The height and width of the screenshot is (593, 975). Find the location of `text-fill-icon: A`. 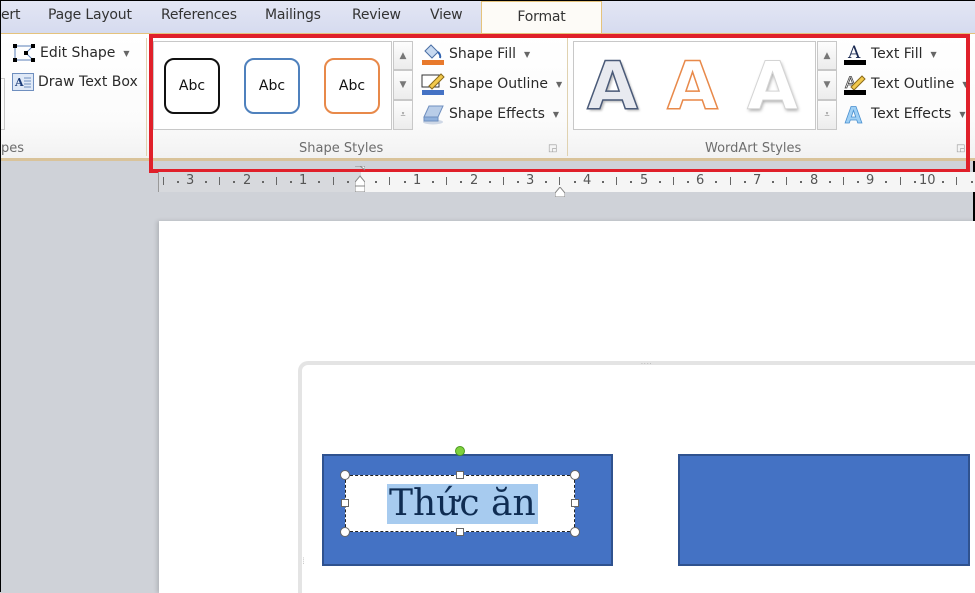

text-fill-icon: A is located at coordinates (855, 54).